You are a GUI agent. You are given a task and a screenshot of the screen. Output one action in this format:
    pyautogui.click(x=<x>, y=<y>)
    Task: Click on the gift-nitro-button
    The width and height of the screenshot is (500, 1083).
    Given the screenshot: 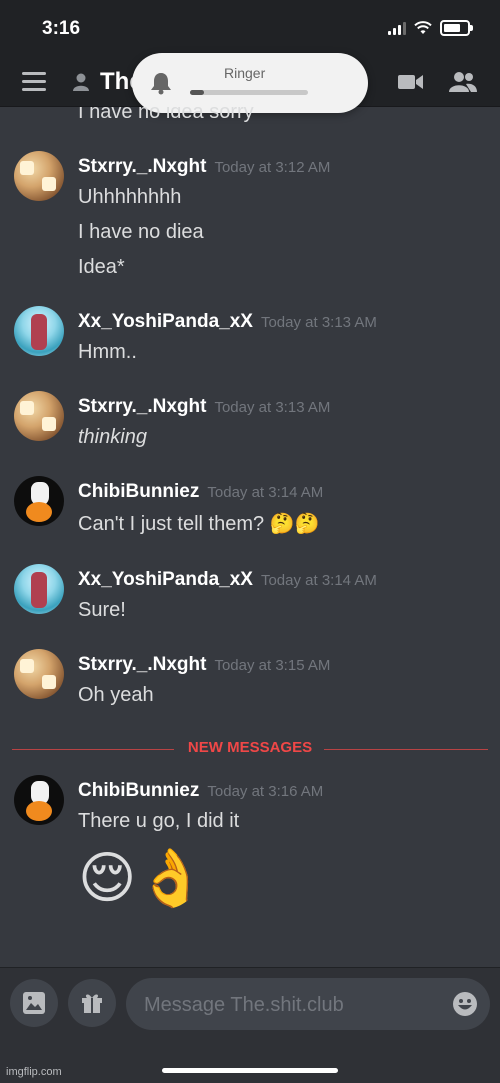 What is the action you would take?
    pyautogui.click(x=92, y=1003)
    